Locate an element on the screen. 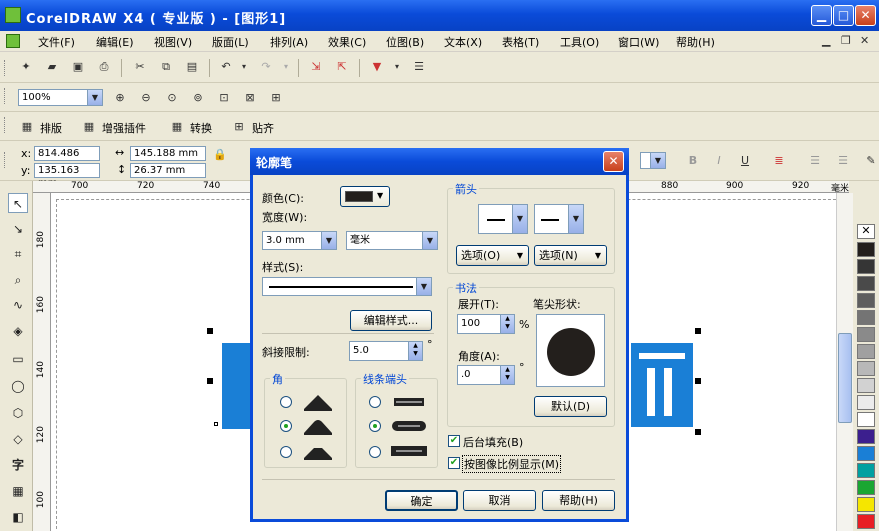  crop-tool-icon: ⌗ is located at coordinates (18, 254).